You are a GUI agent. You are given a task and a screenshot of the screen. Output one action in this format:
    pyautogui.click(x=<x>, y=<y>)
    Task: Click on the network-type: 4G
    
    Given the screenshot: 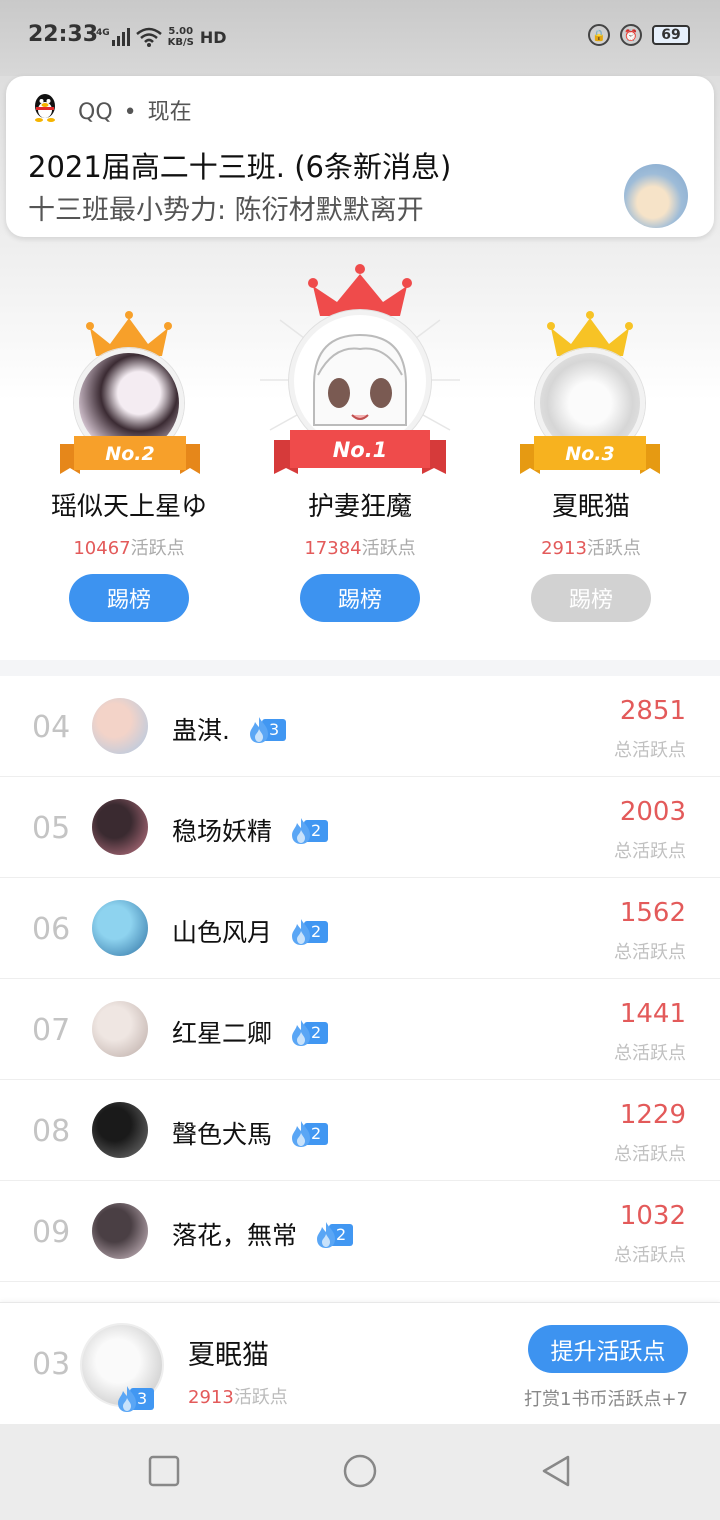 What is the action you would take?
    pyautogui.click(x=103, y=33)
    